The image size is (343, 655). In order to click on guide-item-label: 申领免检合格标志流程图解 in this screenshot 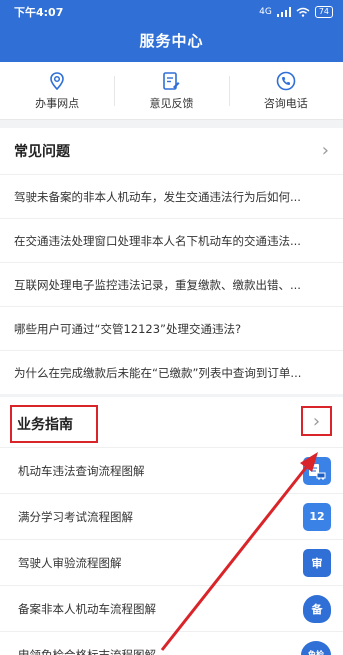, I will do `click(87, 651)`.